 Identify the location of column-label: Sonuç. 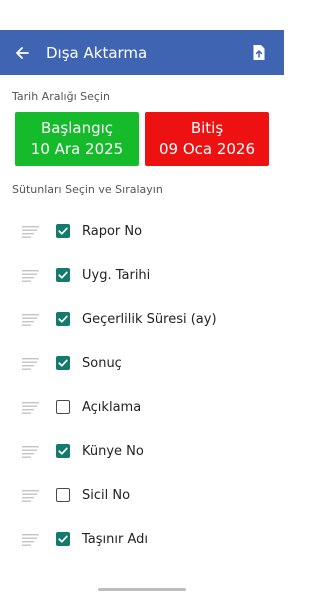
(102, 363).